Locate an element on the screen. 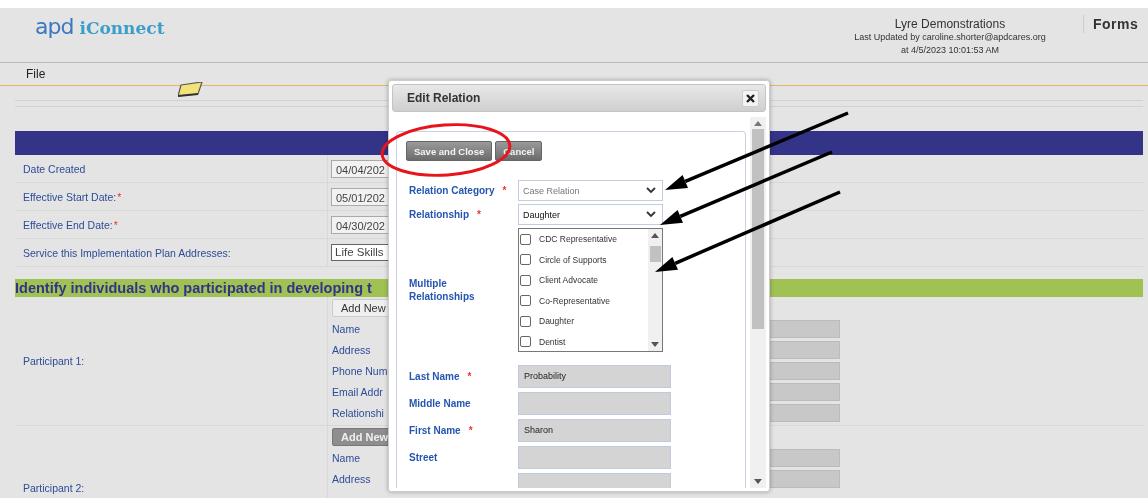 Image resolution: width=1148 pixels, height=498 pixels. field-label: Relation Category is located at coordinates (452, 190).